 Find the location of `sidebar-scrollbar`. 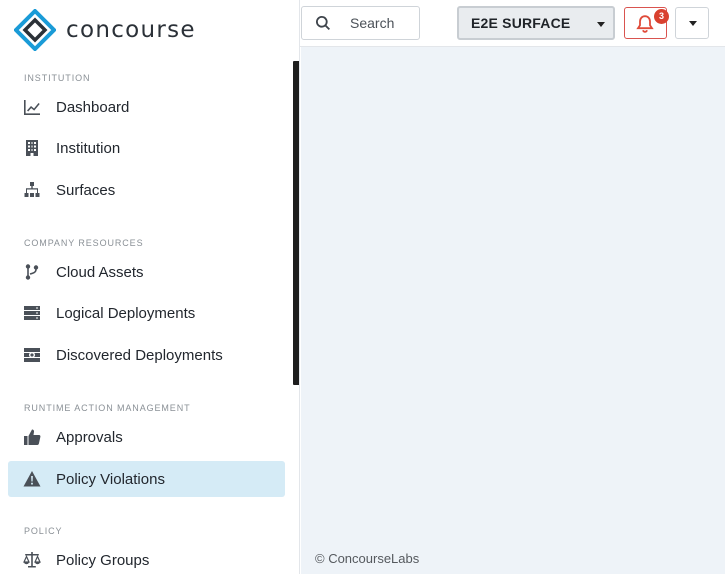

sidebar-scrollbar is located at coordinates (296, 223).